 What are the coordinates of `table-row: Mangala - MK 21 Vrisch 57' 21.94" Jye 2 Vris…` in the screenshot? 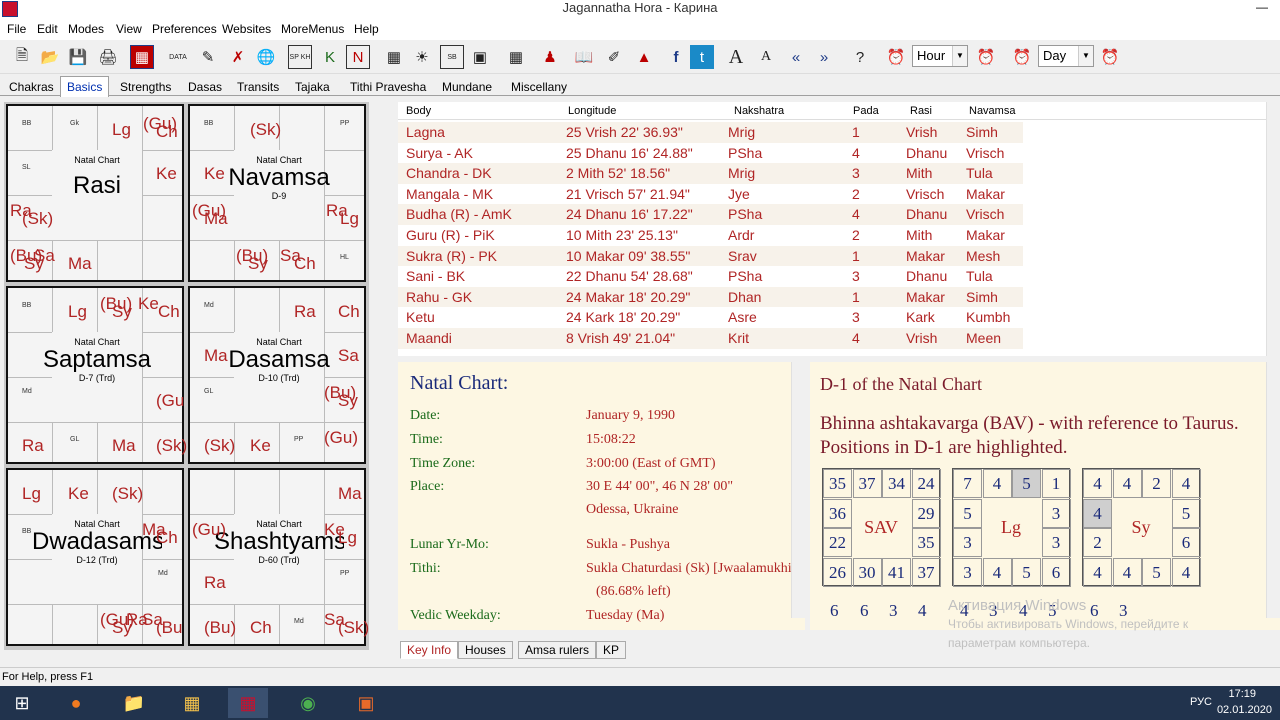 It's located at (710, 194).